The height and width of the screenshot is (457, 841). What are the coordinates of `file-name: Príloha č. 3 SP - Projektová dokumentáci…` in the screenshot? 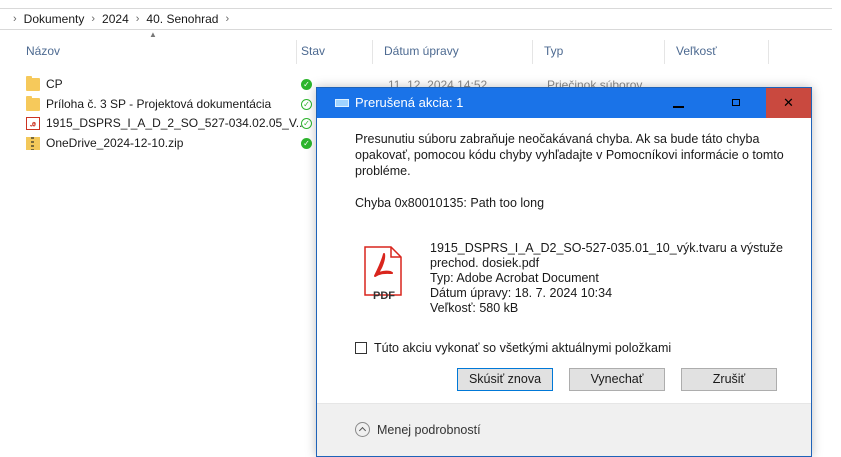 It's located at (159, 104).